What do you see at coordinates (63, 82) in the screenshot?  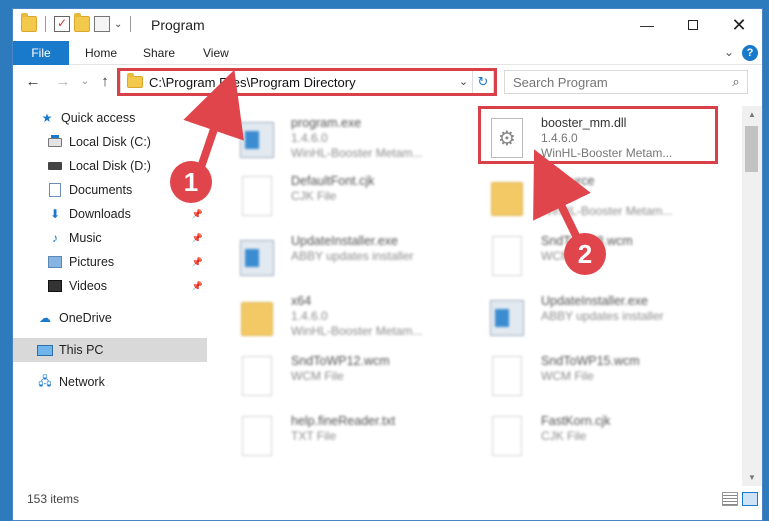 I see `forward-button: →` at bounding box center [63, 82].